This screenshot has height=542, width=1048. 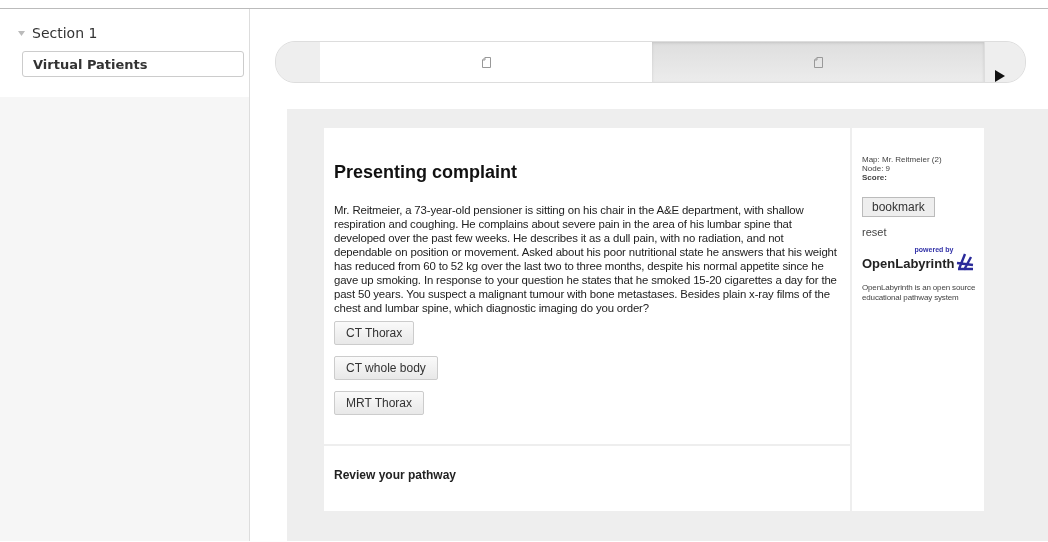 I want to click on map-label: Map: Mr. Reitmeier (2), so click(x=902, y=159).